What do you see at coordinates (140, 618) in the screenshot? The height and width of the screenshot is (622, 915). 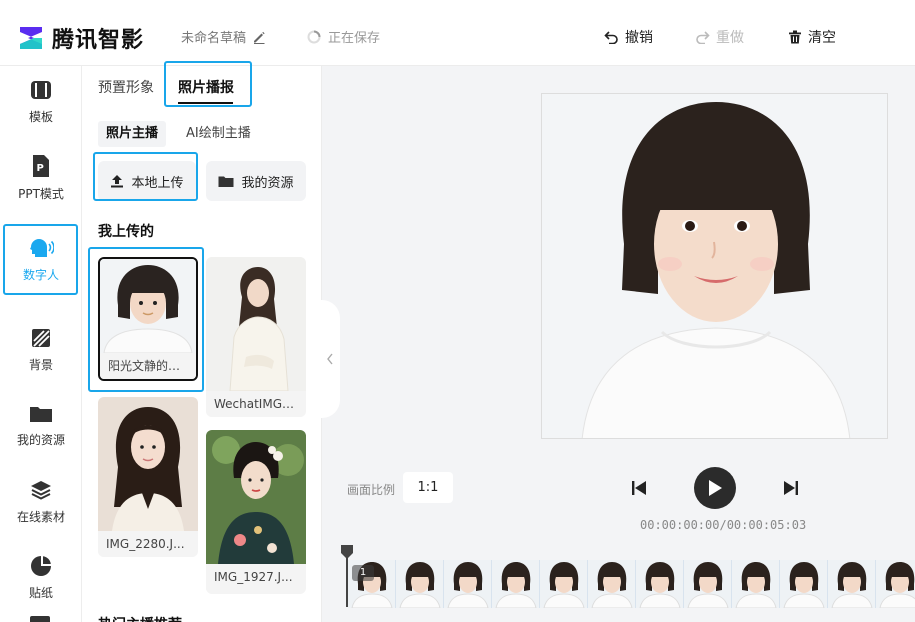 I see `section-hot-anchors: 热门主播推荐` at bounding box center [140, 618].